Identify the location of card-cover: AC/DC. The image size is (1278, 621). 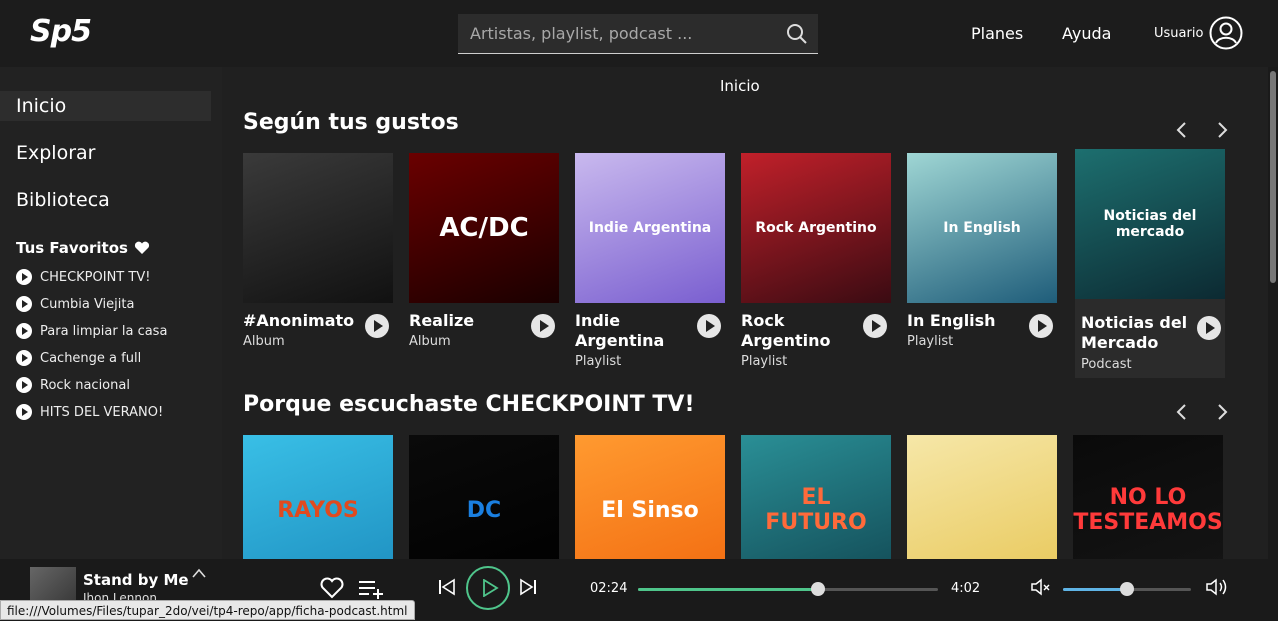
(484, 228).